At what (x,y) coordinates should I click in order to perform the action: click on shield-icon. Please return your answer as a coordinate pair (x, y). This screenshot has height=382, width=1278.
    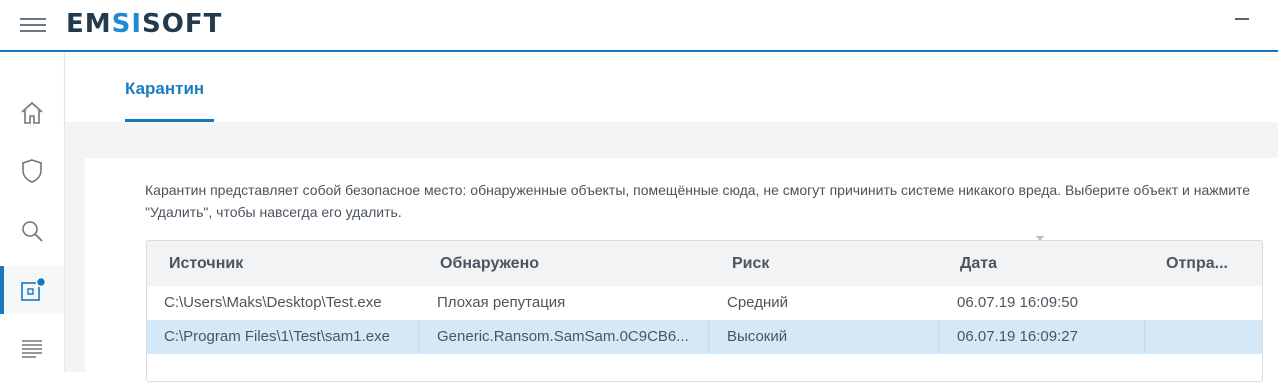
    Looking at the image, I should click on (32, 171).